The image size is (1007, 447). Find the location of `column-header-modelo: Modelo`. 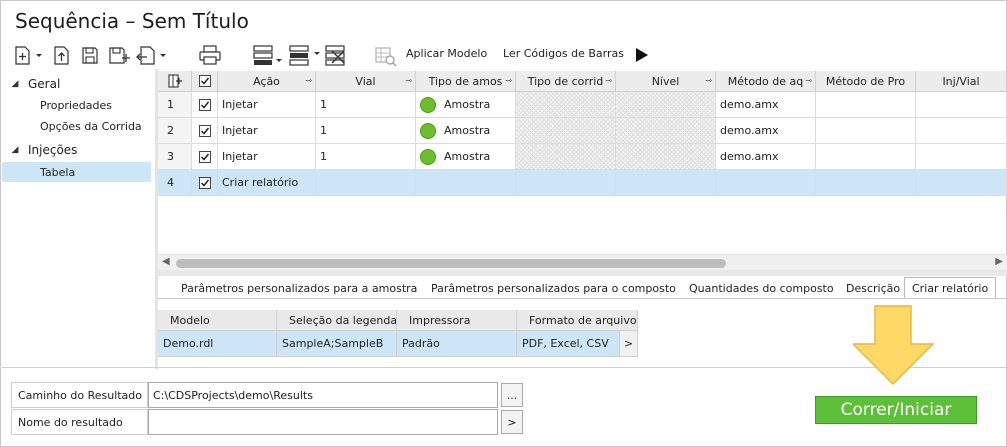

column-header-modelo: Modelo is located at coordinates (217, 320).